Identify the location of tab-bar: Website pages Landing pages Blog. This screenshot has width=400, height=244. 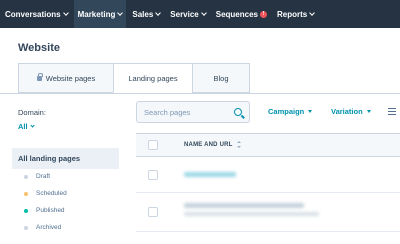
(134, 78).